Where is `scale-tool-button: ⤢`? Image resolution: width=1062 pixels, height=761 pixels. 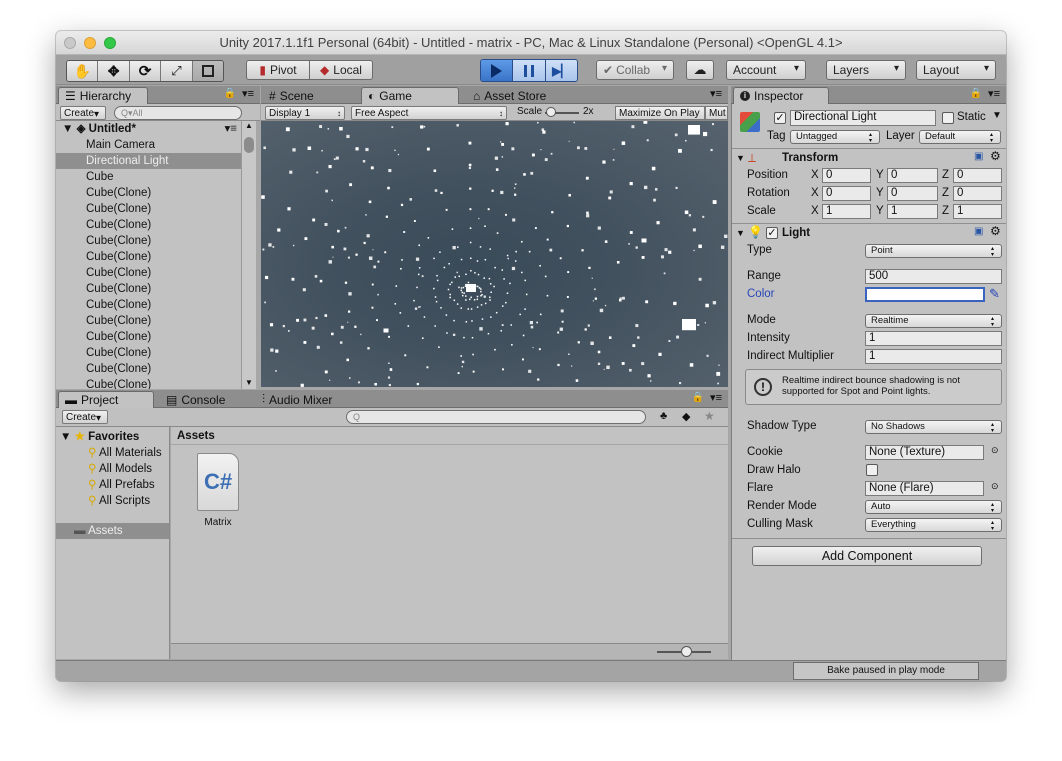
scale-tool-button: ⤢ is located at coordinates (177, 71).